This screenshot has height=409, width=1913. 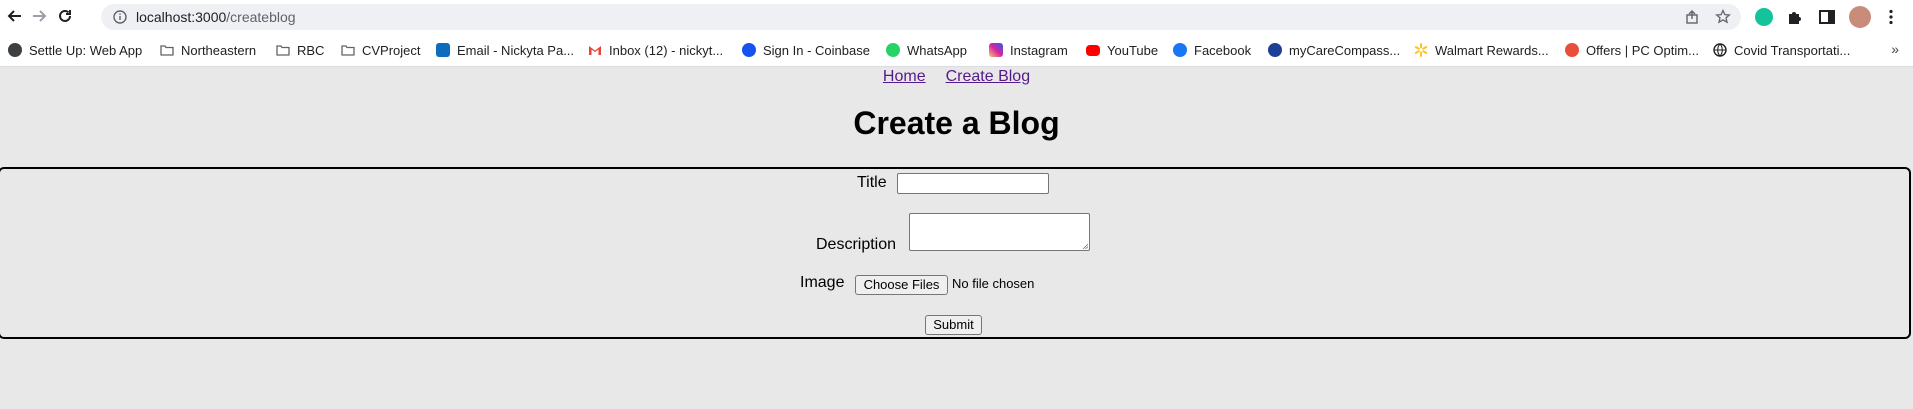 I want to click on forward-arrow-icon, so click(x=40, y=16).